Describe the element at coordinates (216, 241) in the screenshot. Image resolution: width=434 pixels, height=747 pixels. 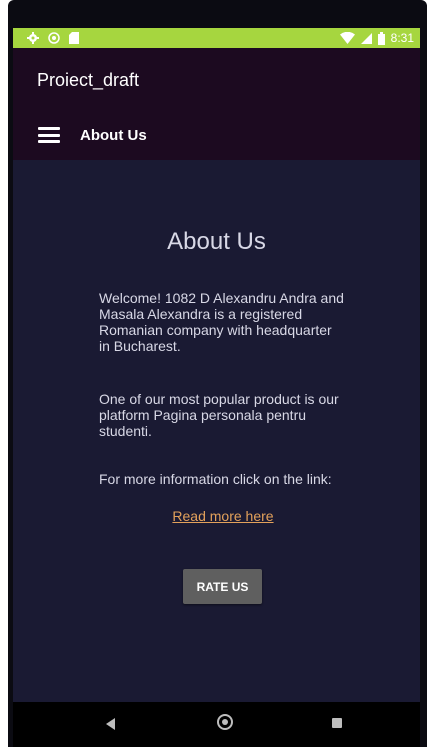
I see `page-title: About Us` at that location.